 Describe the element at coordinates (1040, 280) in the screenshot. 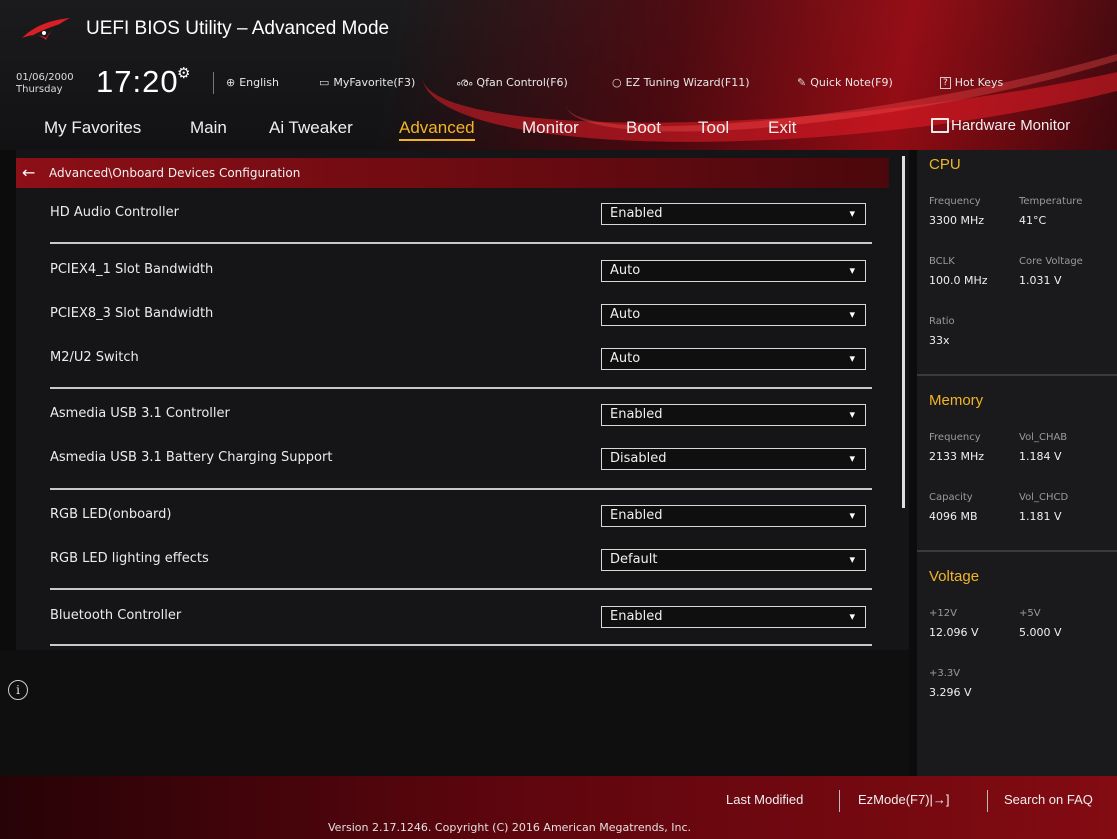

I see `core-voltage-value: 1.031 V` at that location.